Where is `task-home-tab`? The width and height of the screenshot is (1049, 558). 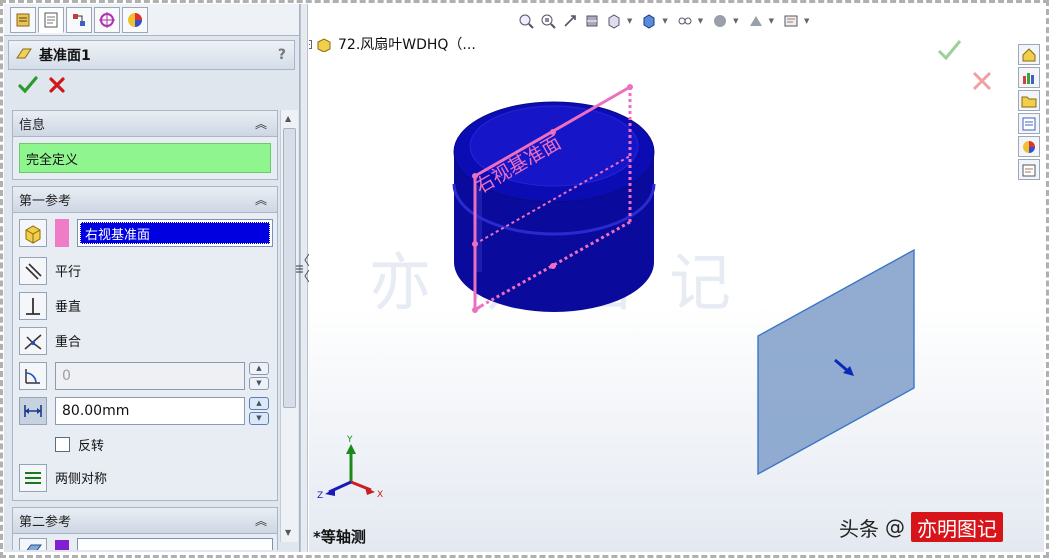
task-home-tab is located at coordinates (1029, 54).